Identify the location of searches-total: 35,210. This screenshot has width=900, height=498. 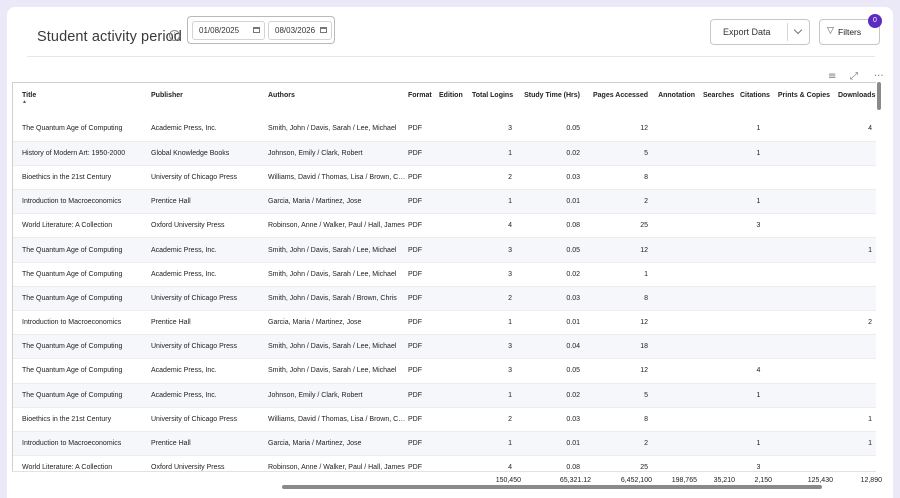
(724, 480).